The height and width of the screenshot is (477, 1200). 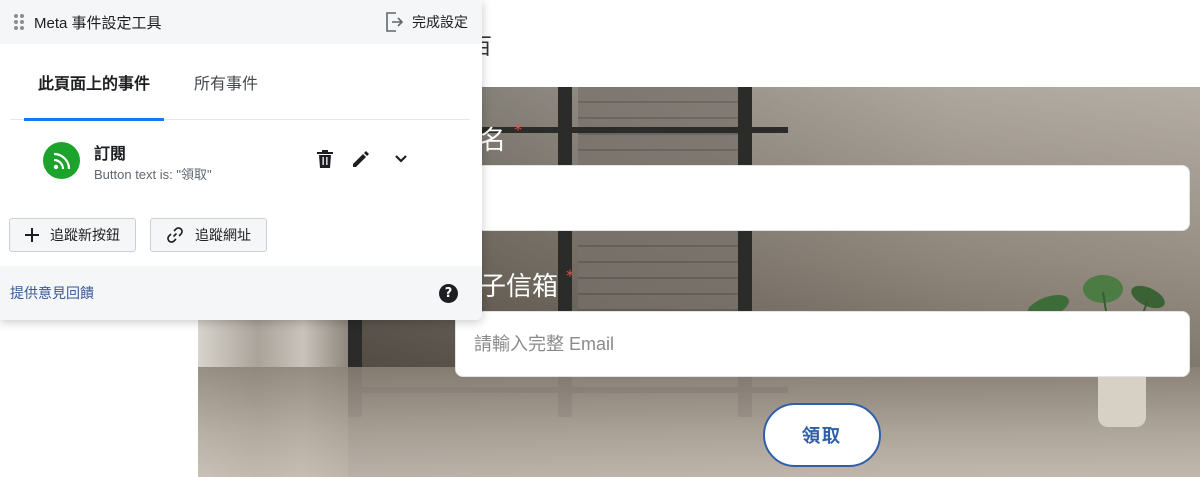 I want to click on track-url-label: 追蹤網址, so click(x=223, y=236).